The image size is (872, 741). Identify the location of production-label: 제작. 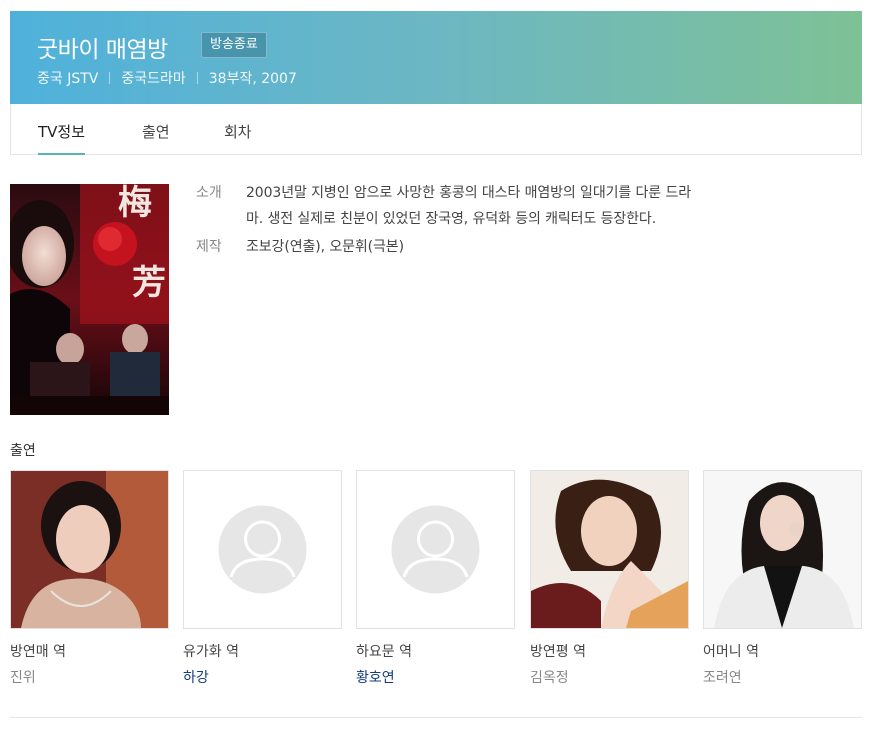
(209, 247).